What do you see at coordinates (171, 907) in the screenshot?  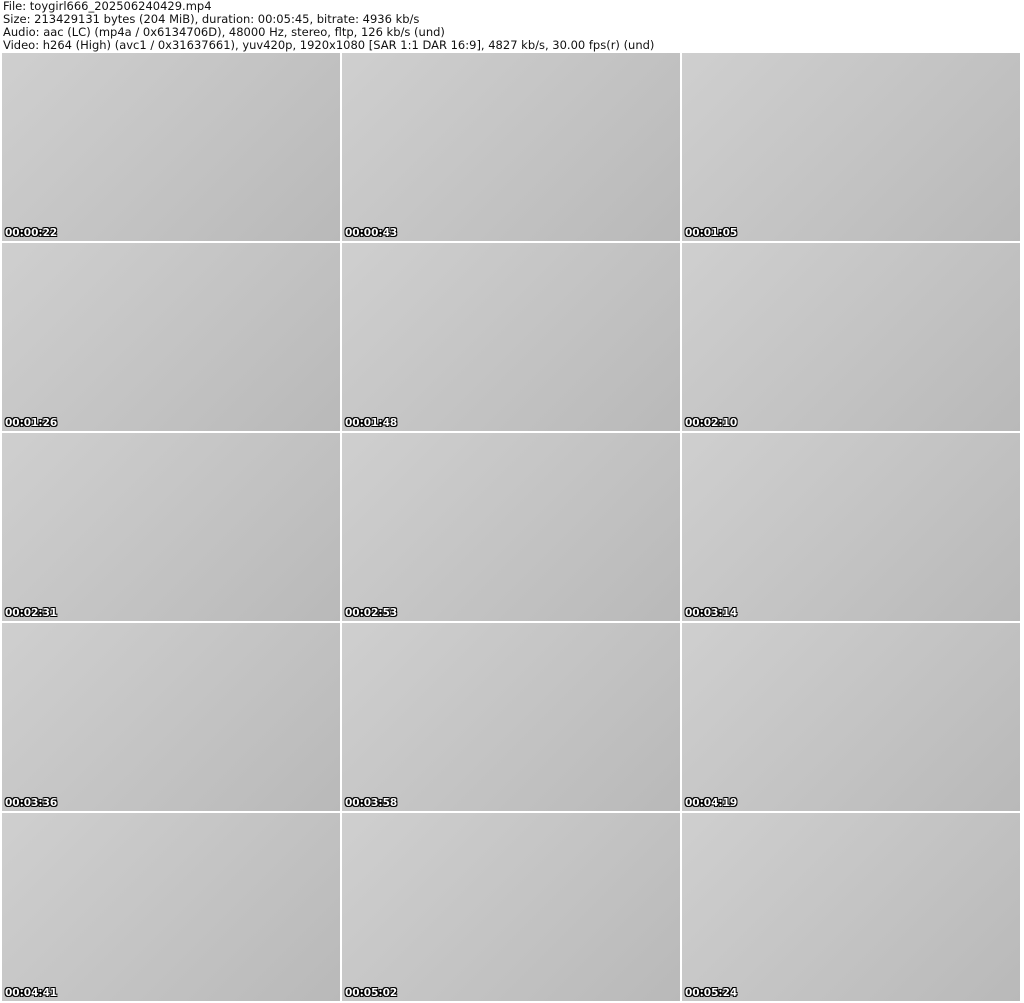 I see `video-thumbnail: 00:04:41` at bounding box center [171, 907].